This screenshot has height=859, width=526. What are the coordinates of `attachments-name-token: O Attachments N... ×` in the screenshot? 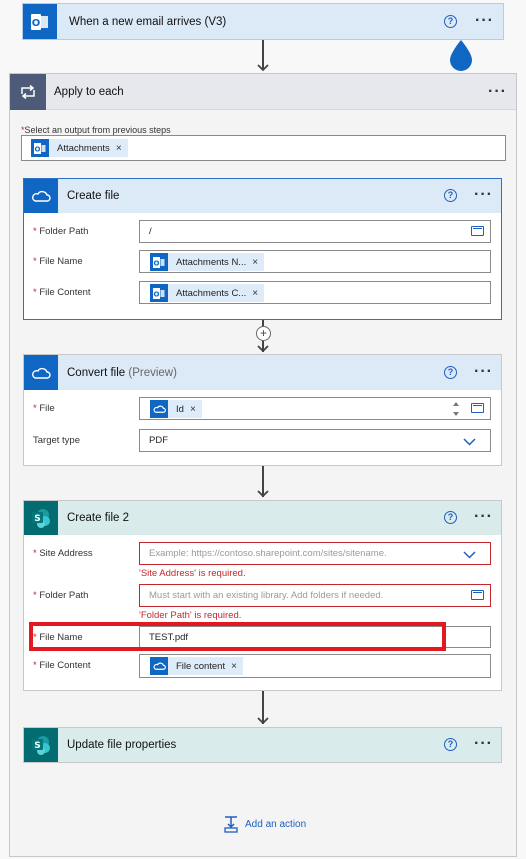 It's located at (207, 262).